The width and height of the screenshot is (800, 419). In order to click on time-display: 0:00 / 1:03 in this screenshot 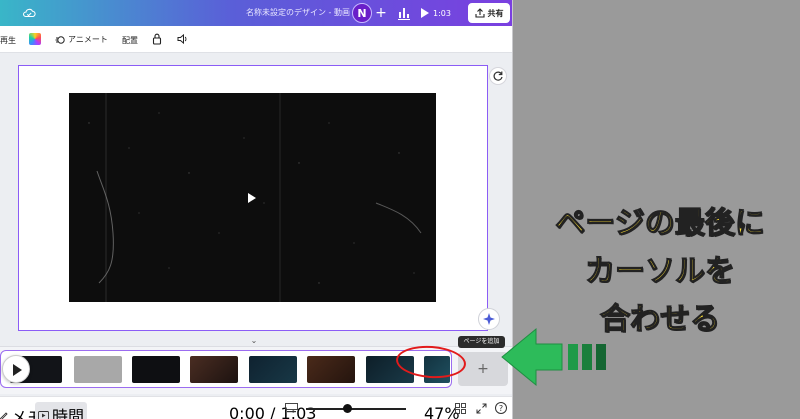, I will do `click(273, 411)`.